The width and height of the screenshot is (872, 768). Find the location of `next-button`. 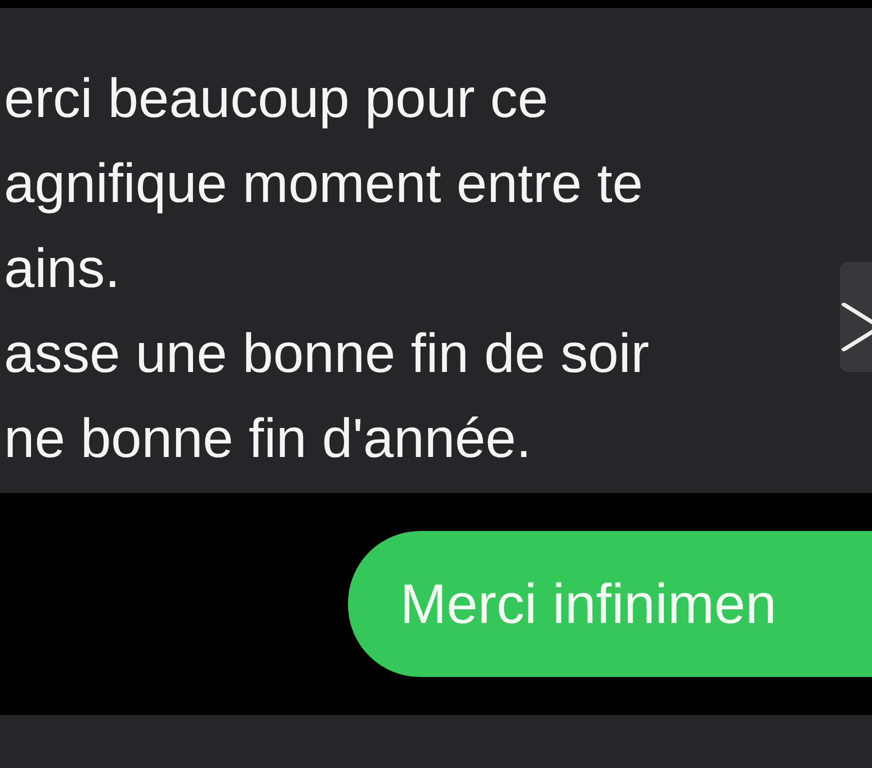

next-button is located at coordinates (856, 317).